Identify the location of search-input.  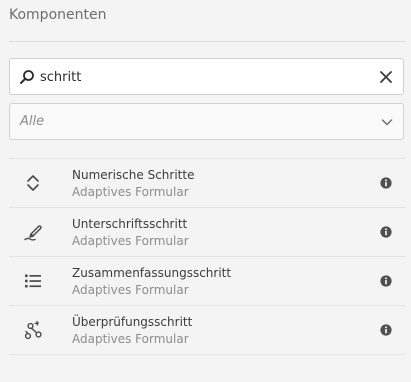
(200, 77).